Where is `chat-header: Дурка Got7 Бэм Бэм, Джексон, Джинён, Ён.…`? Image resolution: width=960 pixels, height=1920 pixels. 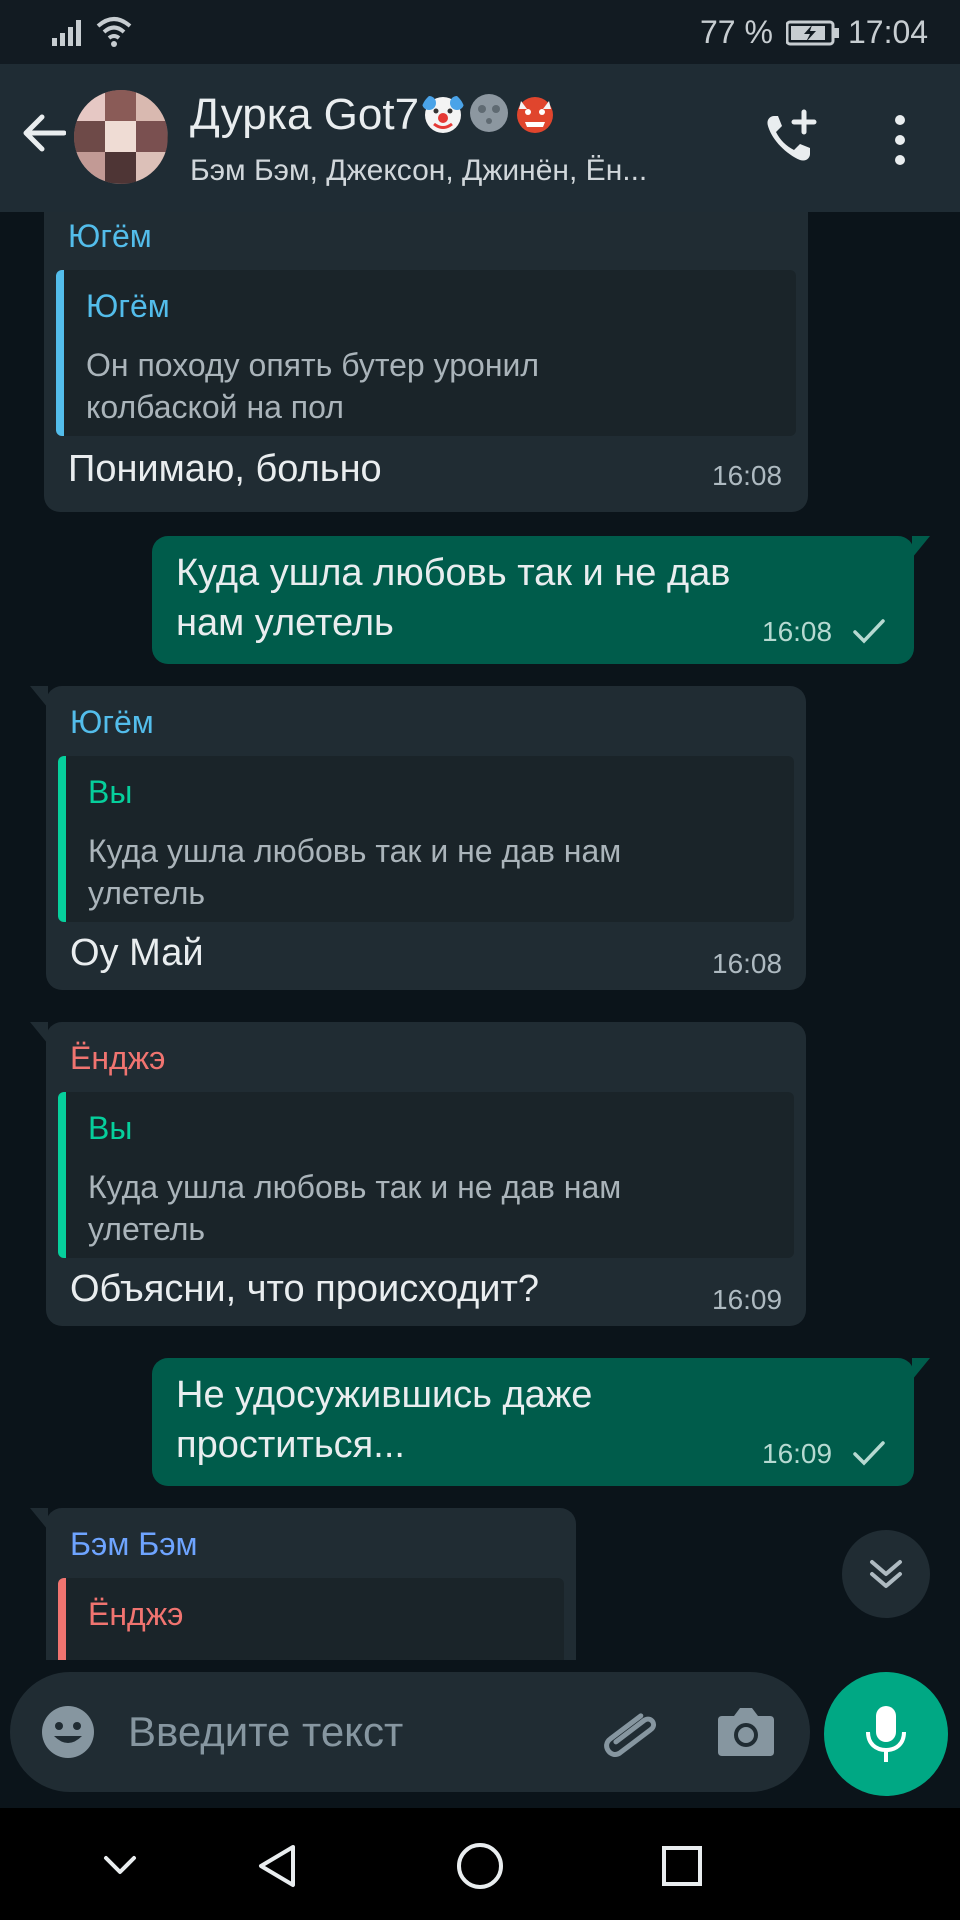 chat-header: Дурка Got7 Бэм Бэм, Джексон, Джинён, Ён.… is located at coordinates (480, 138).